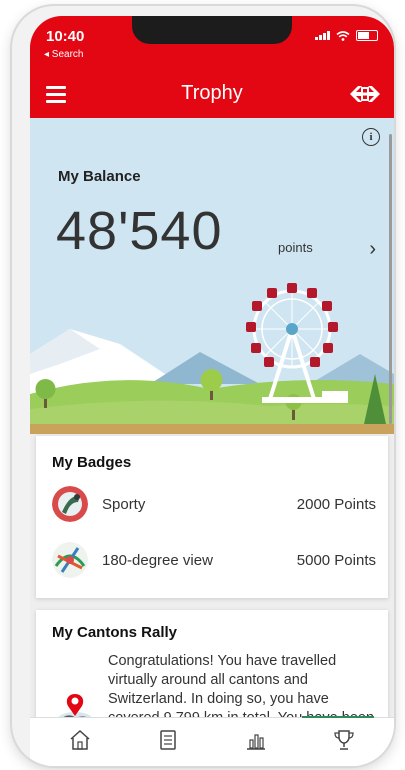  What do you see at coordinates (367, 35) in the screenshot?
I see `battery-icon` at bounding box center [367, 35].